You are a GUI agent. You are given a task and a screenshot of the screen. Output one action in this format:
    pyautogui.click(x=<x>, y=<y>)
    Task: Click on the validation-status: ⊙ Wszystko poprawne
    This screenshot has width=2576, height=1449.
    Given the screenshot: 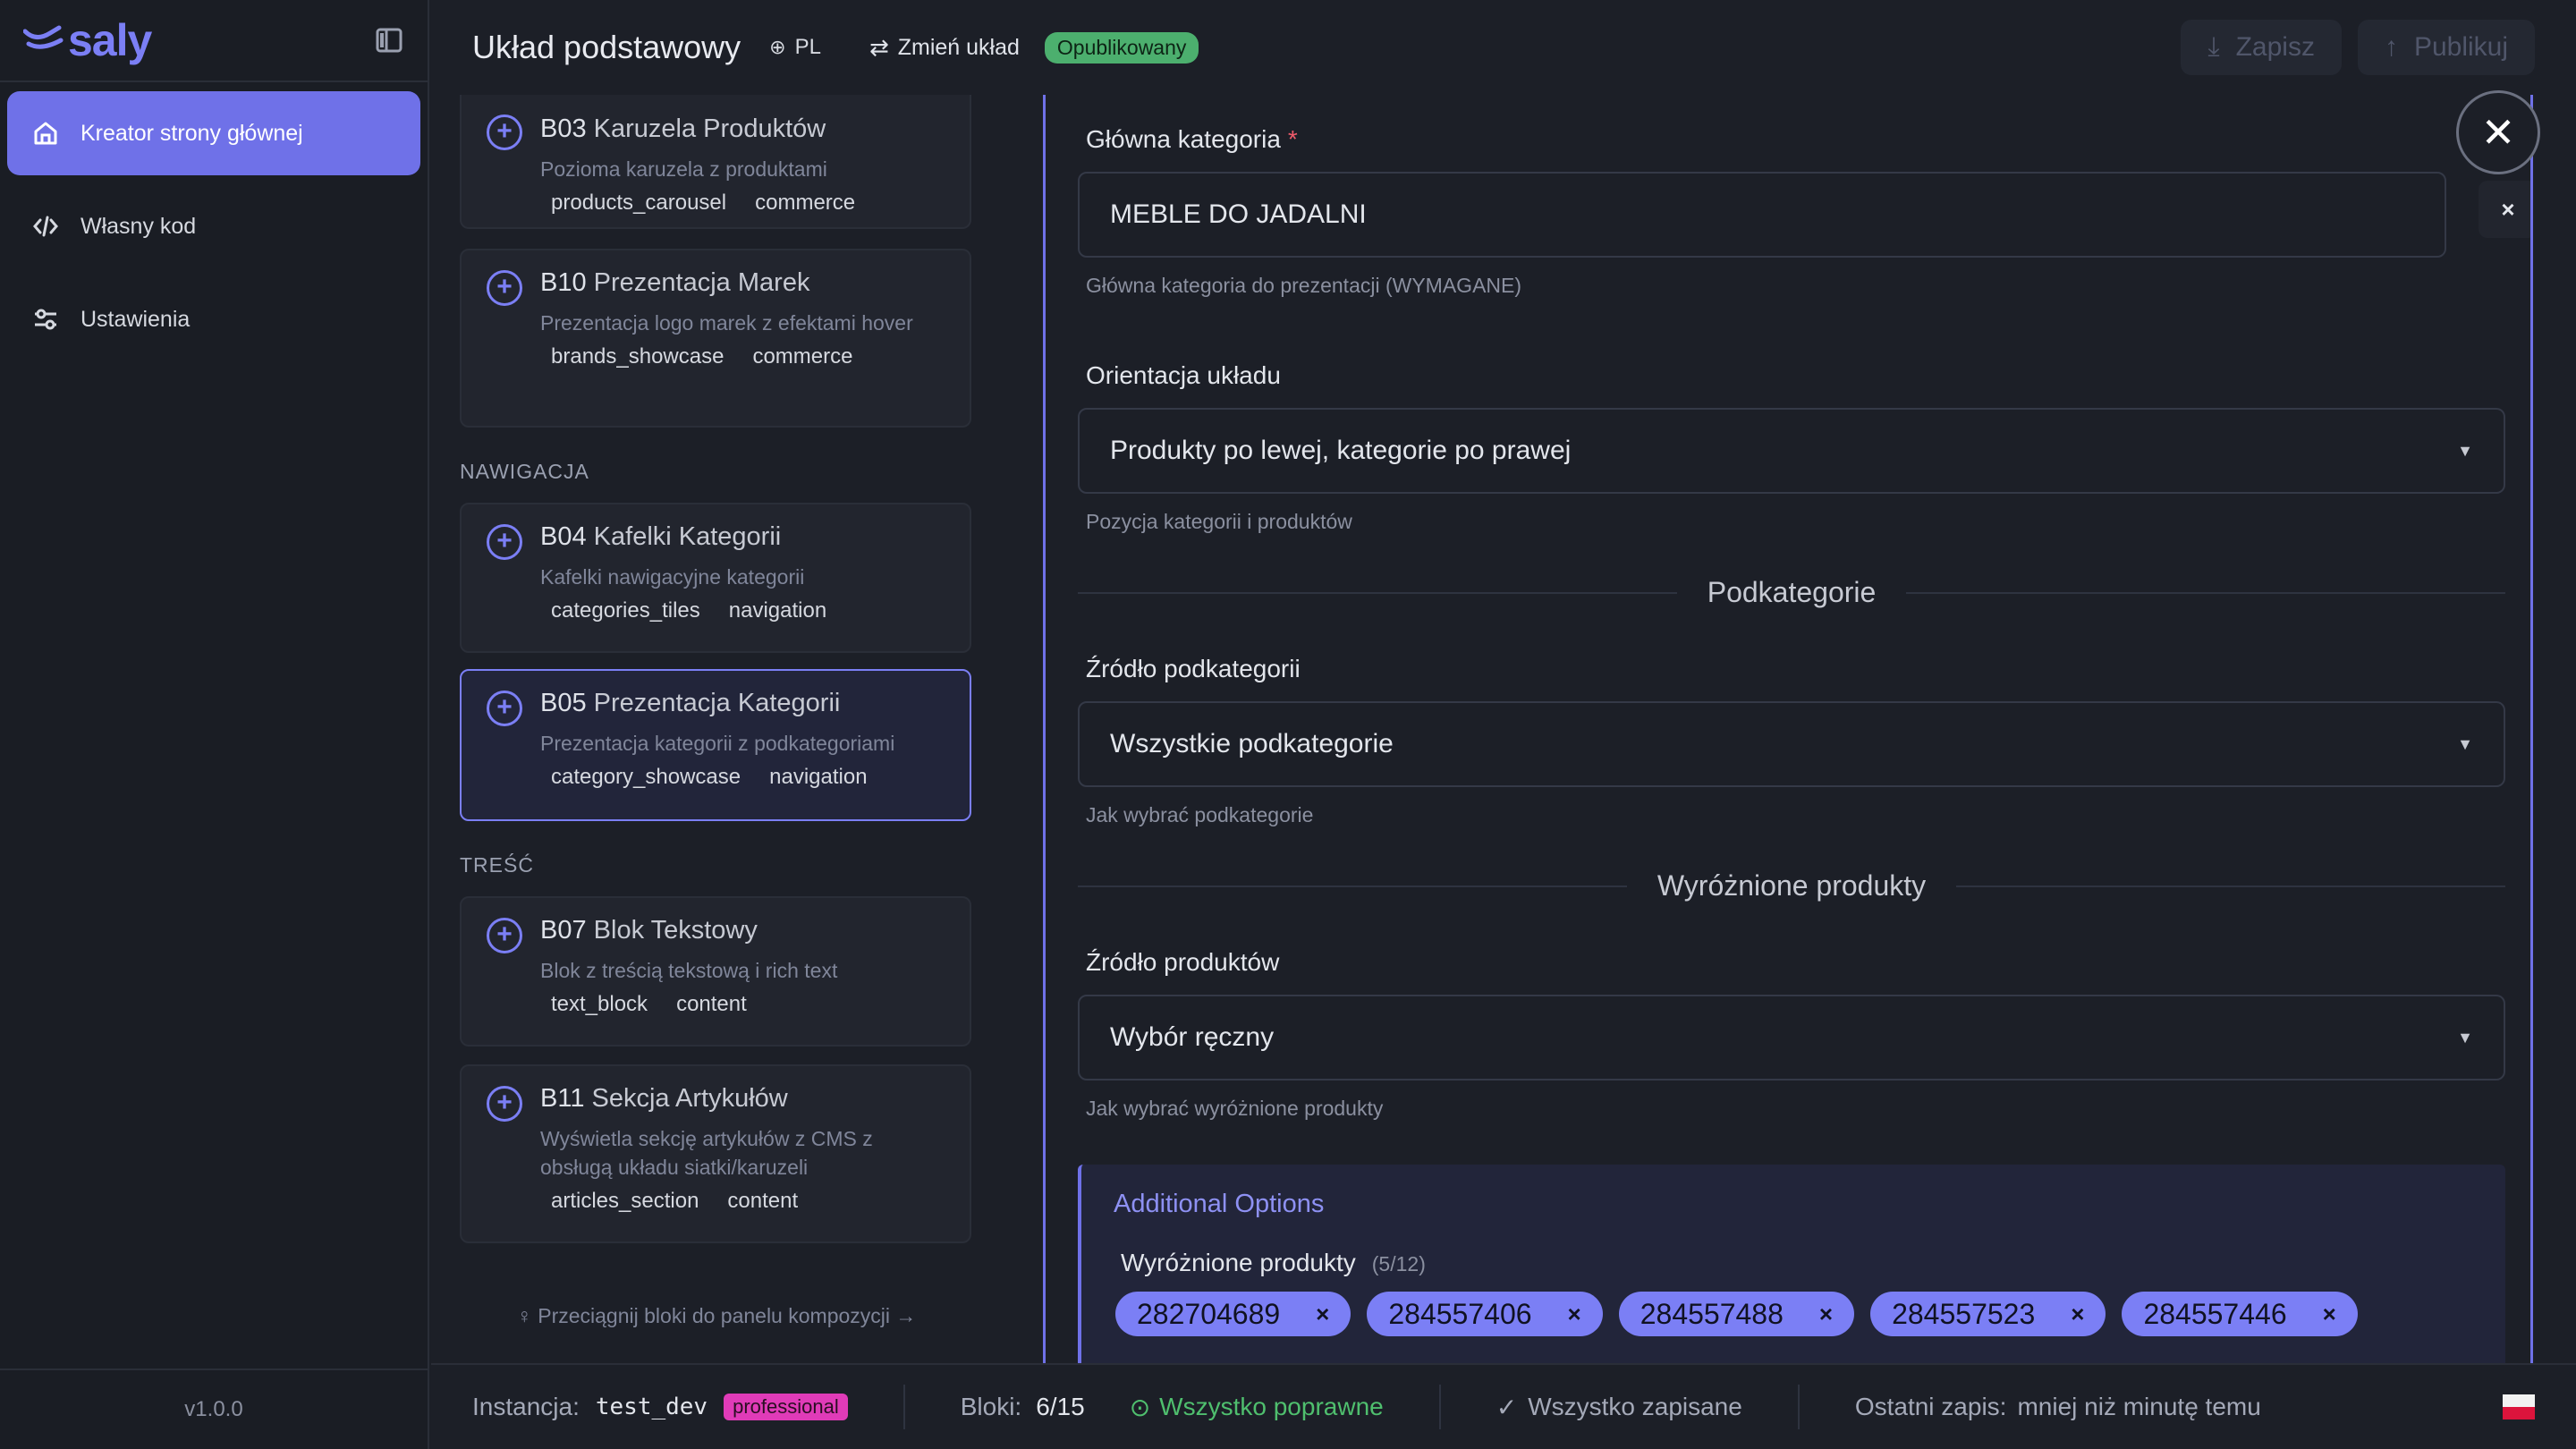 What is the action you would take?
    pyautogui.click(x=1256, y=1407)
    